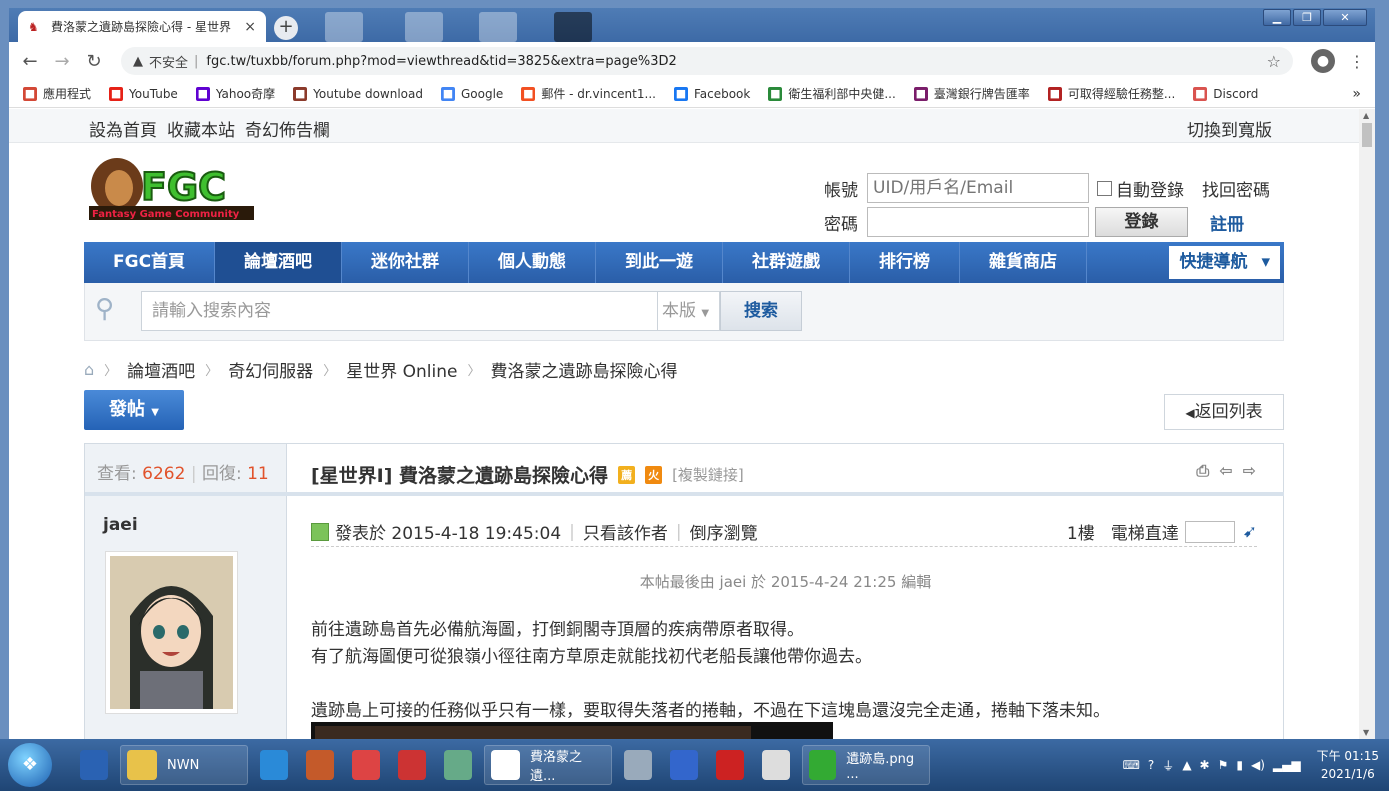  I want to click on bookmark-item: ■ Facebook, so click(711, 93).